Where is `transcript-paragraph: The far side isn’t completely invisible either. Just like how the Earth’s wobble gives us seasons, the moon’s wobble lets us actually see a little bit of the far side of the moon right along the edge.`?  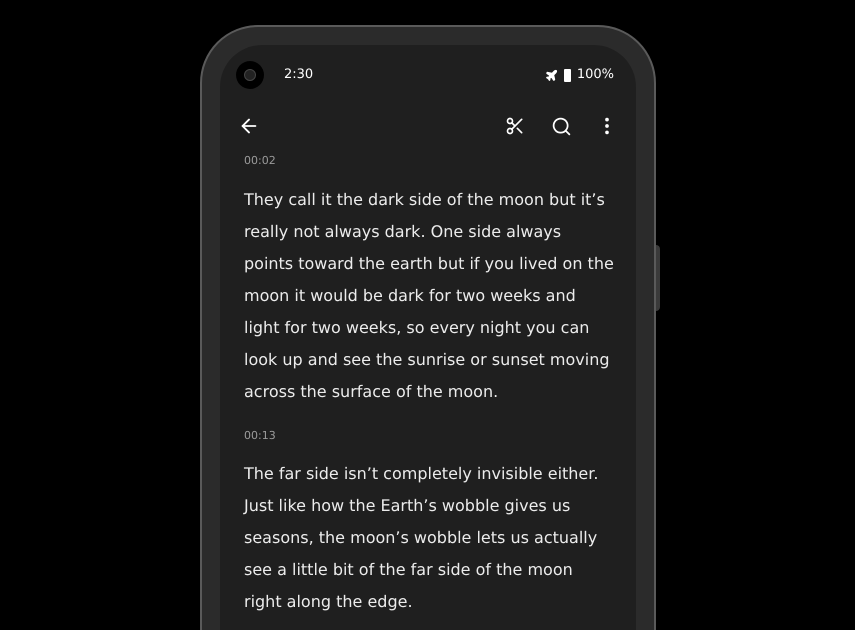
transcript-paragraph: The far side isn’t completely invisible either. Just like how the Earth’s wobble gives us seasons, the moon’s wobble lets us actually see a little bit of the far side of the moon right along the edge. is located at coordinates (422, 538).